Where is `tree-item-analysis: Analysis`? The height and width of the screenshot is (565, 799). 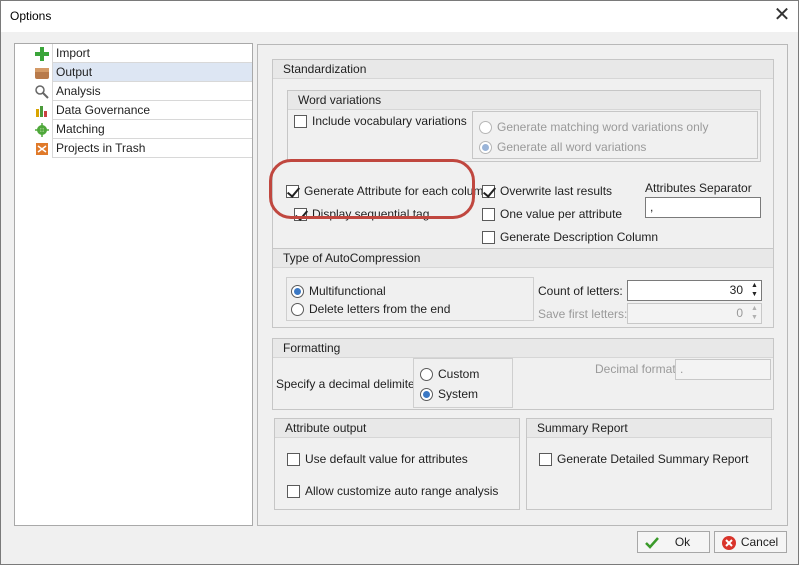
tree-item-analysis: Analysis is located at coordinates (133, 91).